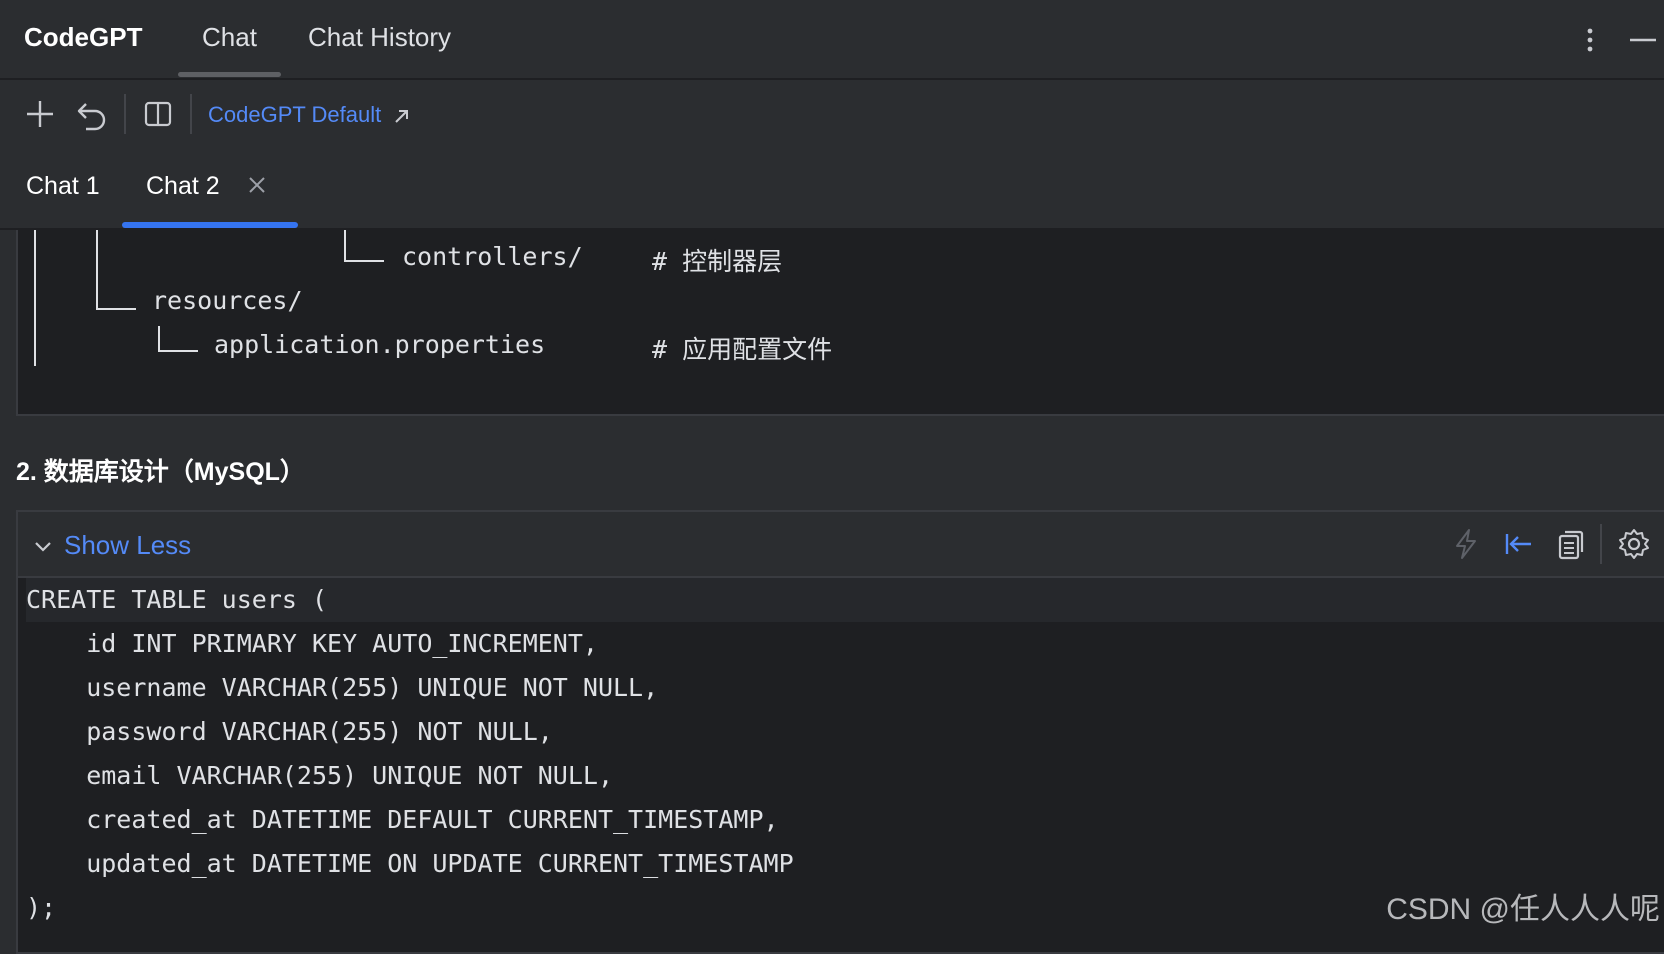 This screenshot has height=954, width=1664. I want to click on model-selector-link: CodeGPT Default, so click(309, 115).